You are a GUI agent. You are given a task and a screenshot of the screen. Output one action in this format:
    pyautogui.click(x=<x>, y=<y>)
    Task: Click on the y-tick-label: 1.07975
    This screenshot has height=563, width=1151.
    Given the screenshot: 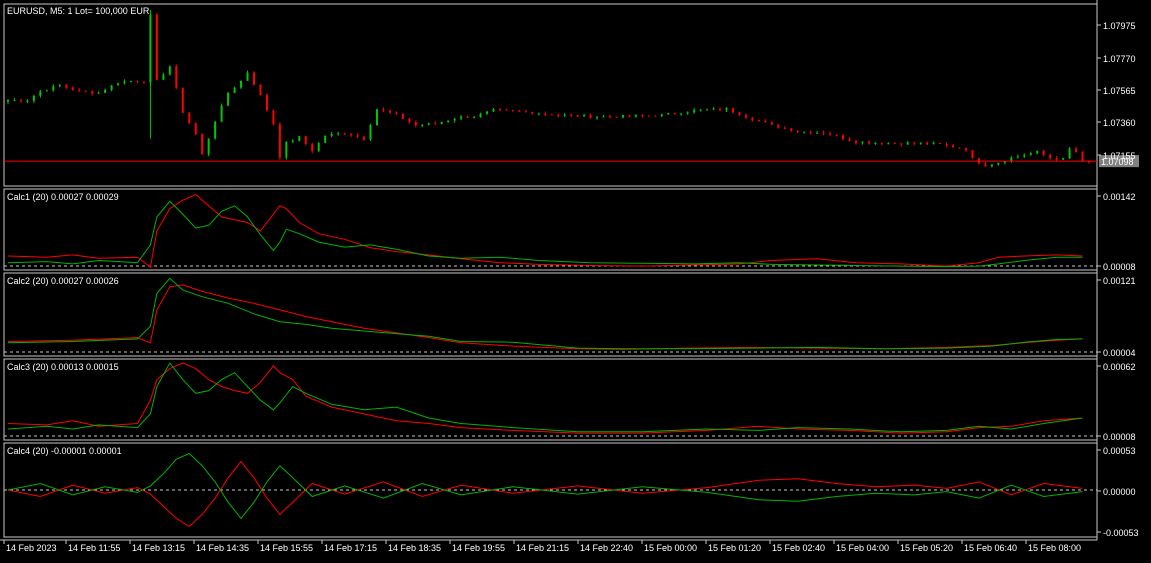 What is the action you would take?
    pyautogui.click(x=1119, y=26)
    